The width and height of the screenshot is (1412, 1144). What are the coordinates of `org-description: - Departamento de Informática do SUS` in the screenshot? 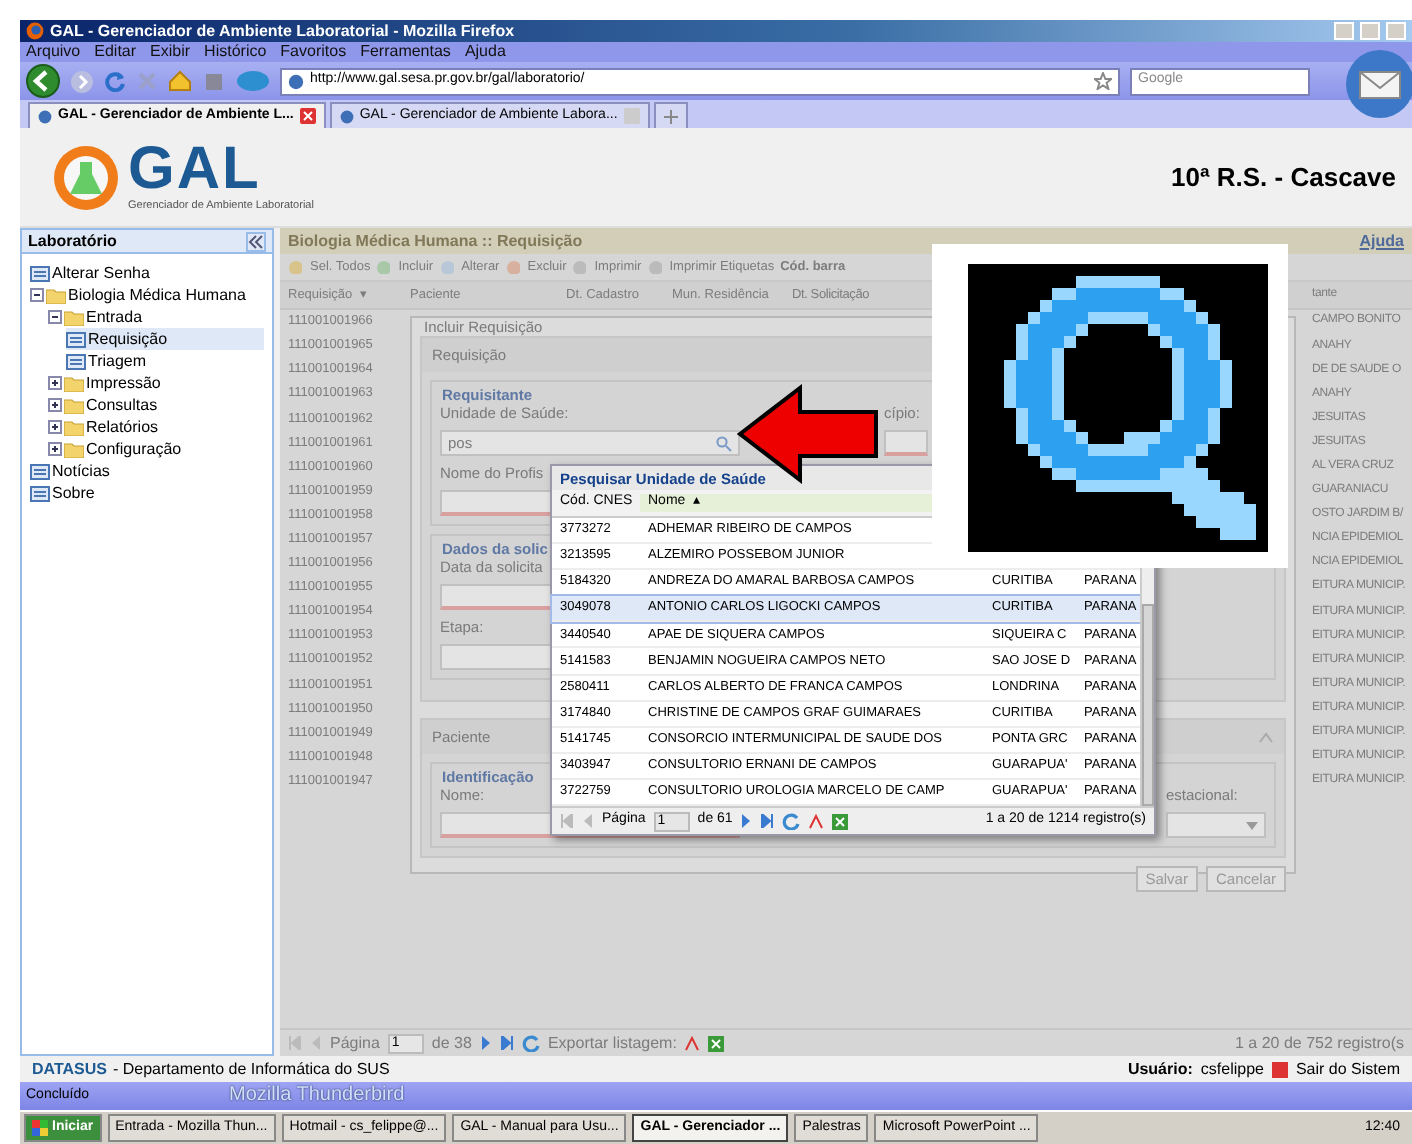 It's located at (251, 1069).